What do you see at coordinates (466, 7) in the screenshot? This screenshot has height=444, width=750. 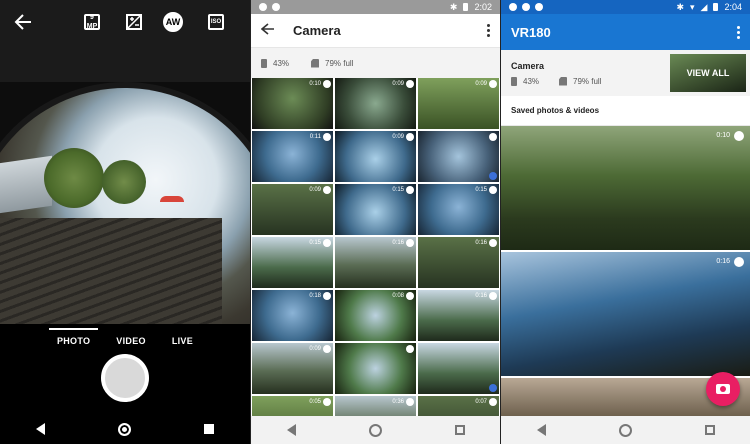 I see `battery-icon` at bounding box center [466, 7].